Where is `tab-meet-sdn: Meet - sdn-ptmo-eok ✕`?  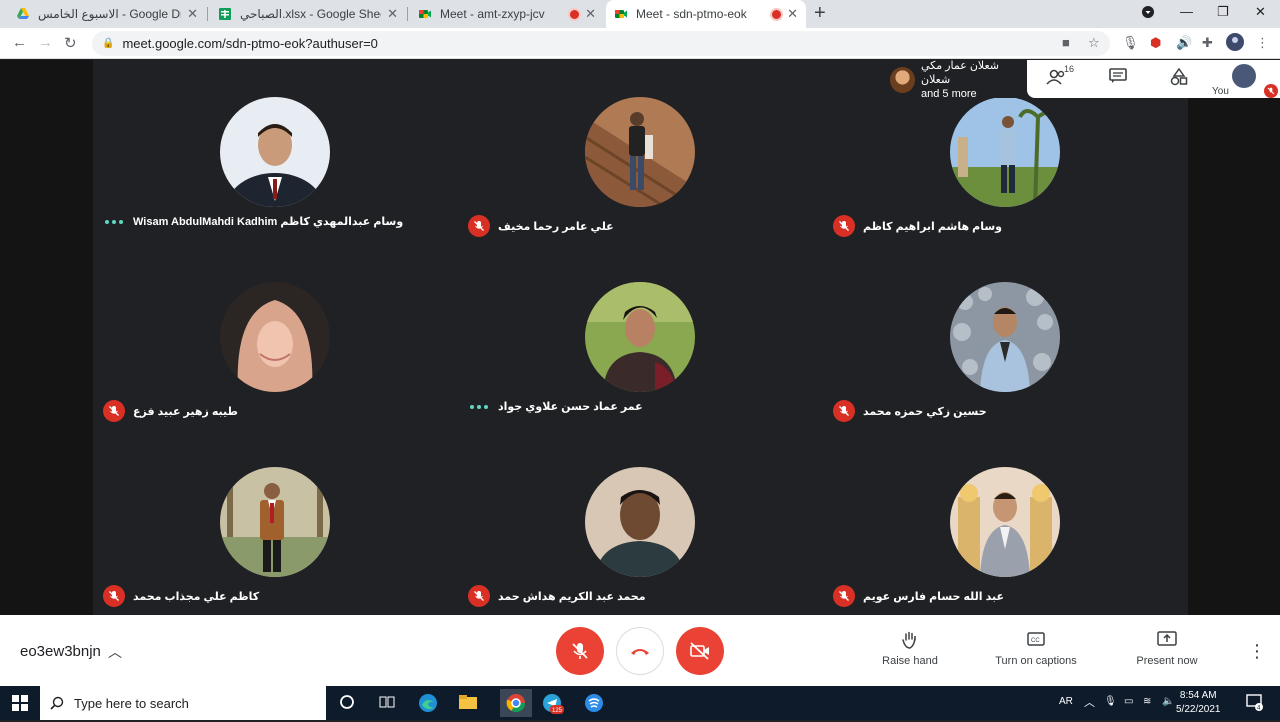
tab-meet-sdn: Meet - sdn-ptmo-eok ✕ is located at coordinates (706, 14).